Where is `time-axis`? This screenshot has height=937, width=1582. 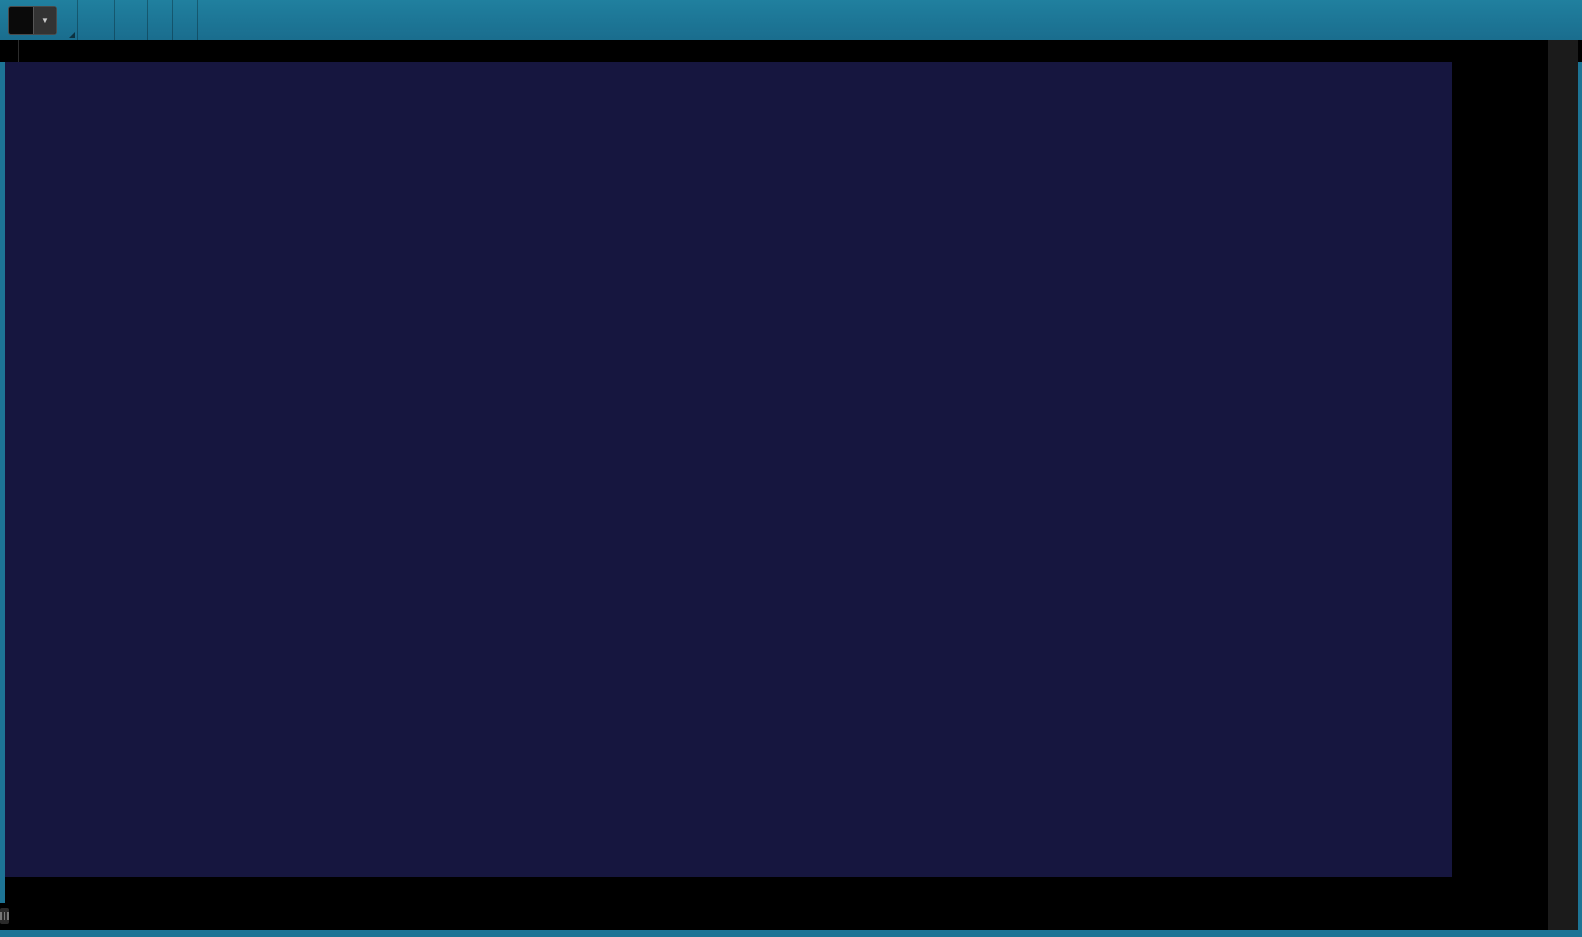
time-axis is located at coordinates (728, 890).